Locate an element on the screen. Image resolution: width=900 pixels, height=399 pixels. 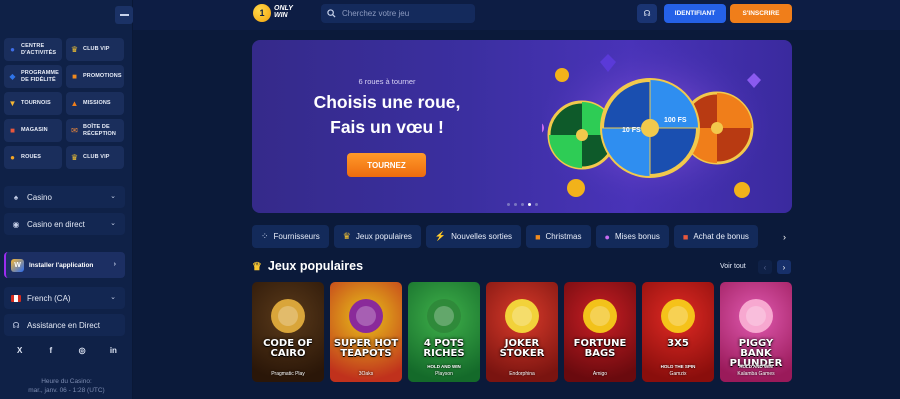
see-all-link: Voir tout is located at coordinates (733, 266).